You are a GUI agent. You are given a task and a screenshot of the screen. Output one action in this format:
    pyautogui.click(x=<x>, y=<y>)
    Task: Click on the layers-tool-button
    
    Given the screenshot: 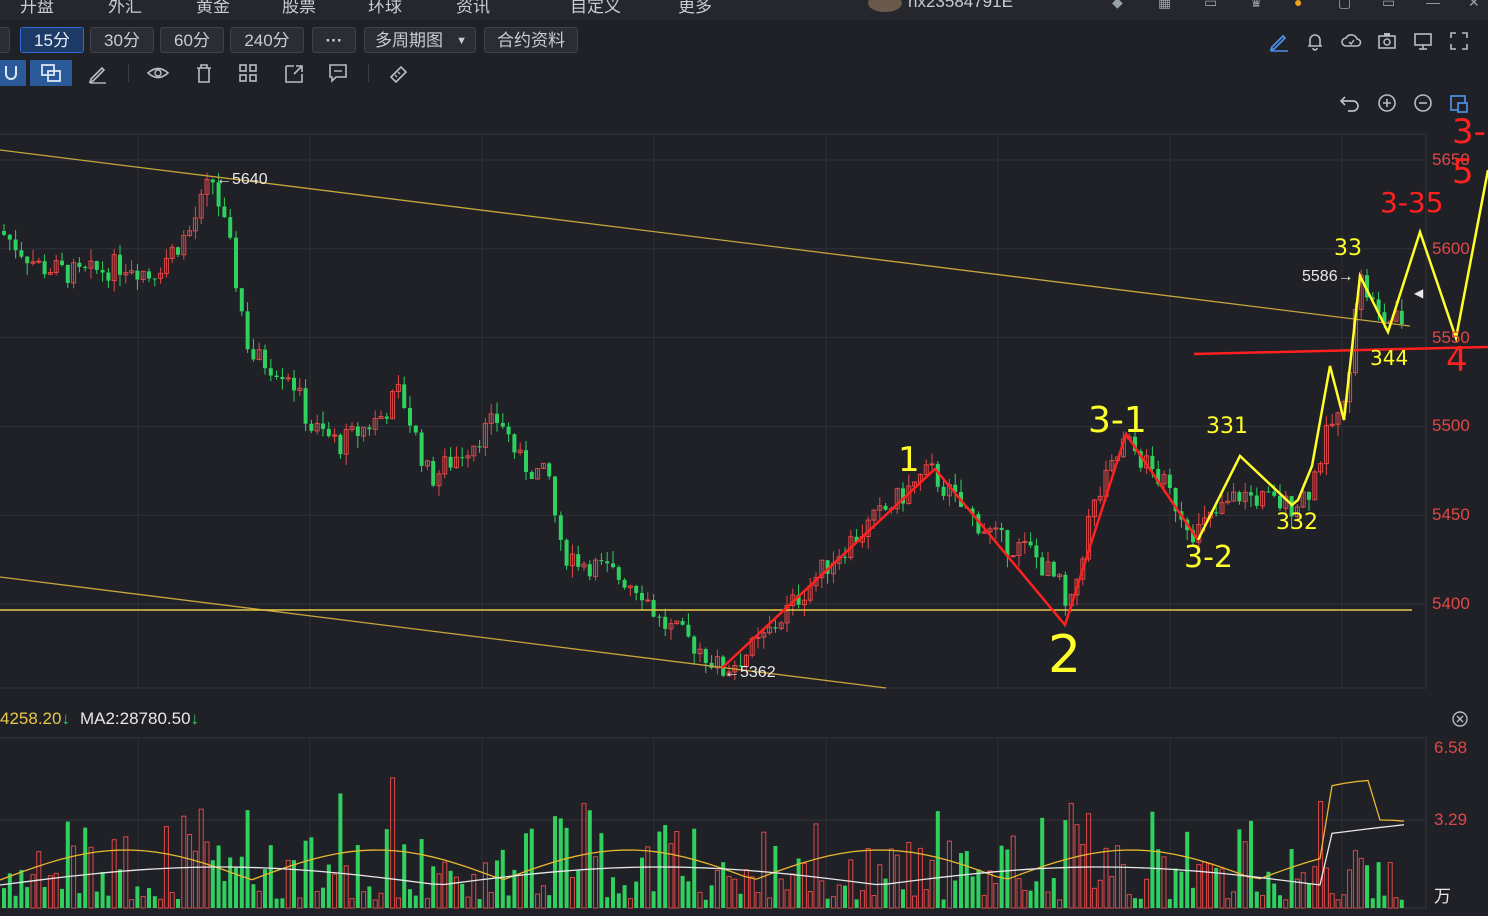 What is the action you would take?
    pyautogui.click(x=51, y=73)
    